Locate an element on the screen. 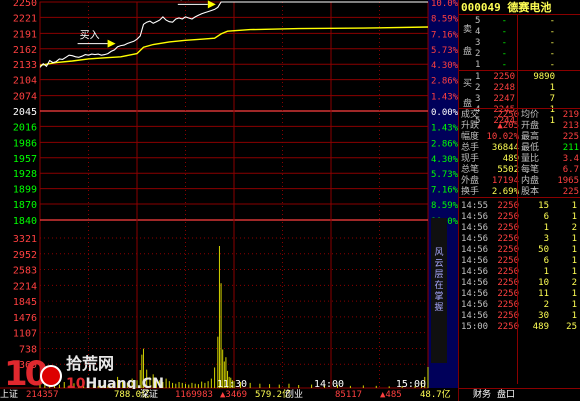 This screenshot has height=401, width=580. panel-column-divider is located at coordinates (517, 199).